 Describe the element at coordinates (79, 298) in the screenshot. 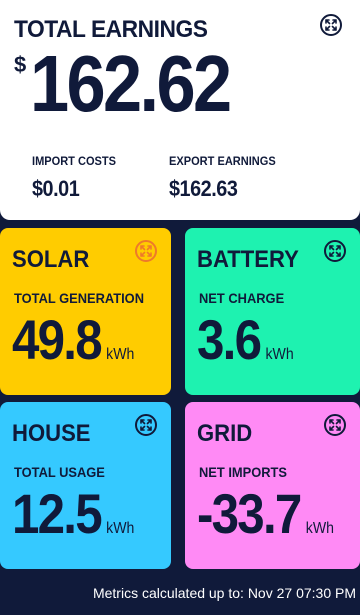

I see `solar-label: TOTAL GENERATION` at that location.